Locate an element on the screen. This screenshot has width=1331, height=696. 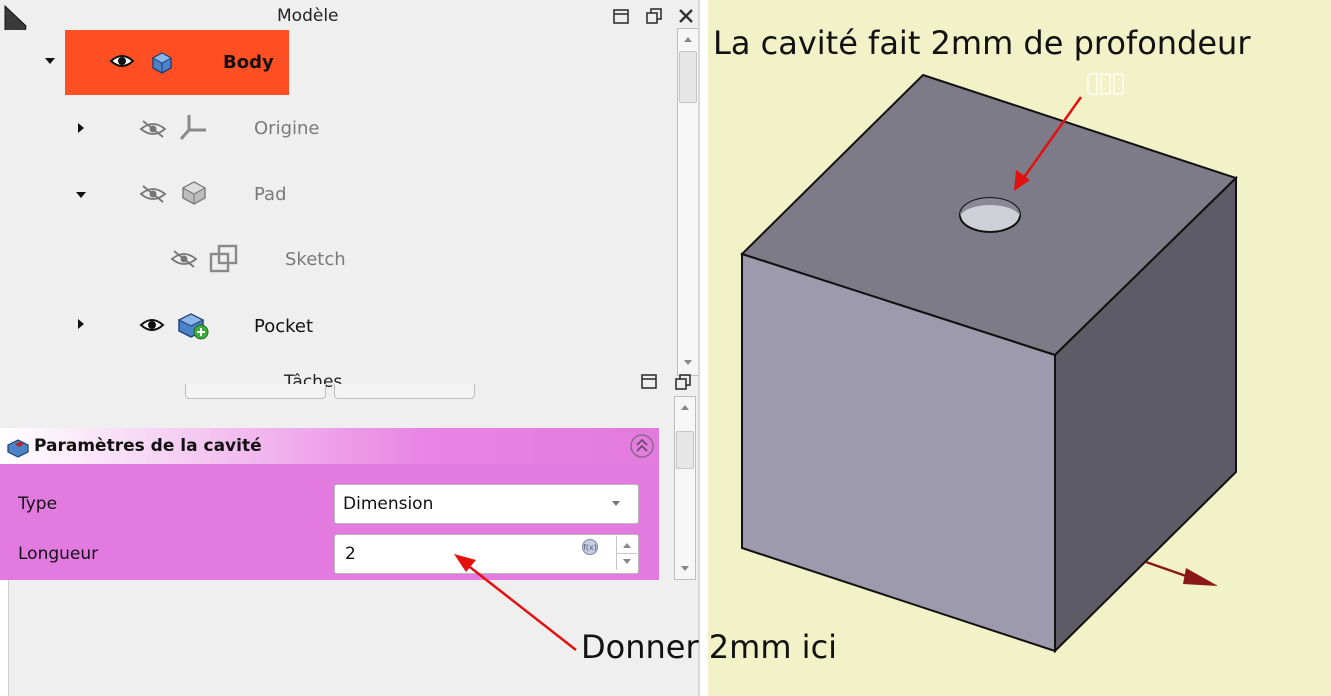
tree-item-origine: Origine is located at coordinates (286, 128).